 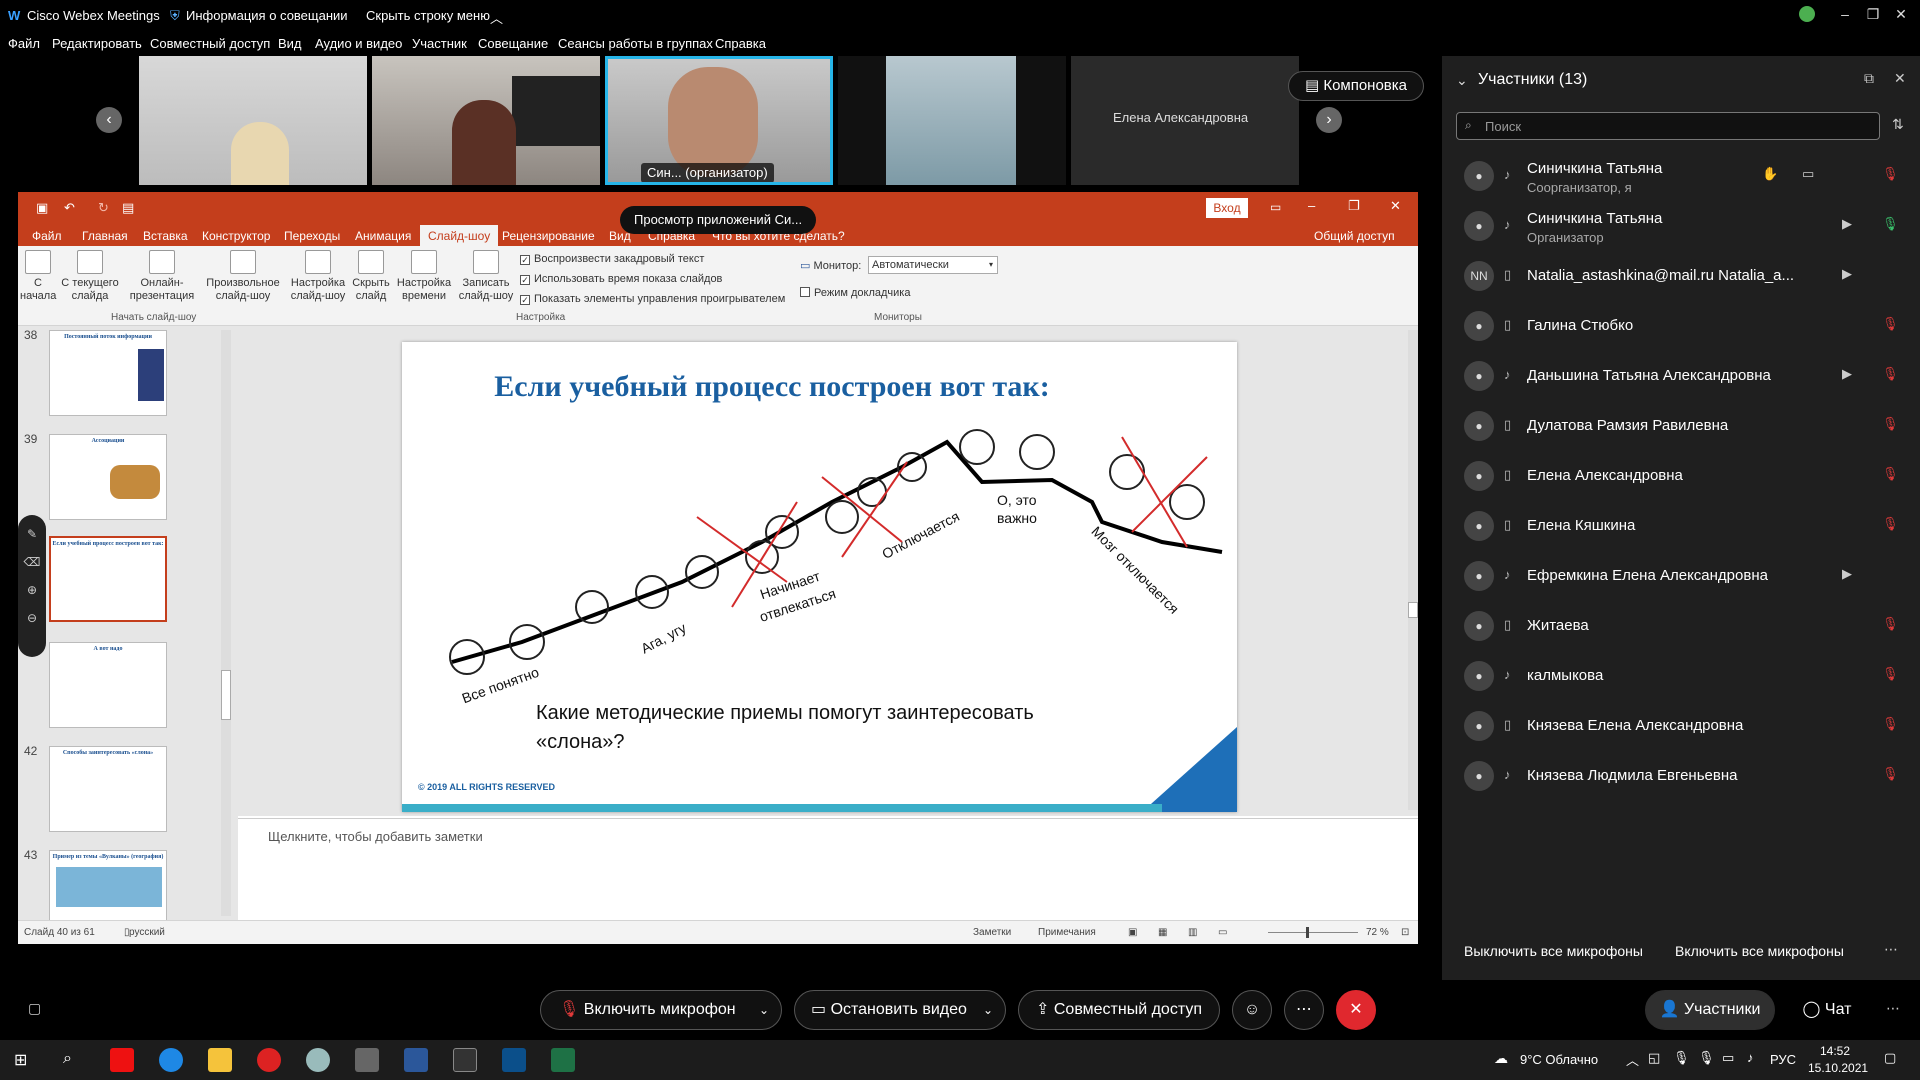 What do you see at coordinates (1808, 174) in the screenshot?
I see `caption-icon: ▭` at bounding box center [1808, 174].